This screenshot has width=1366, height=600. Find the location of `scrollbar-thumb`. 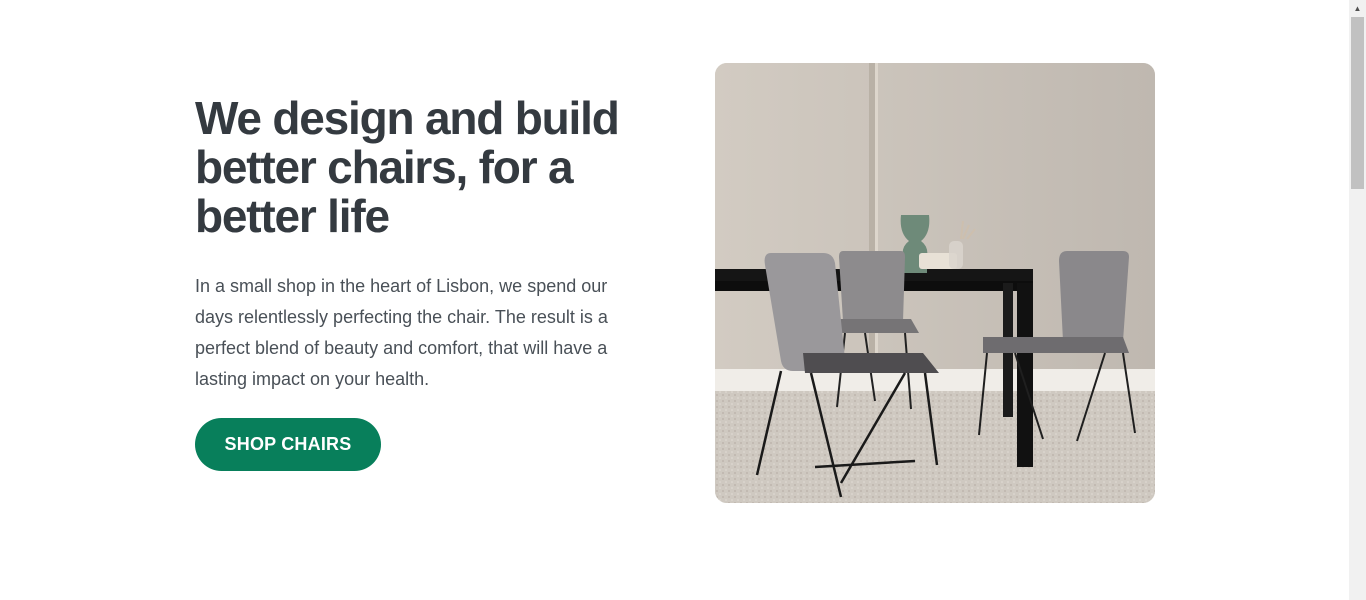

scrollbar-thumb is located at coordinates (1357, 103).